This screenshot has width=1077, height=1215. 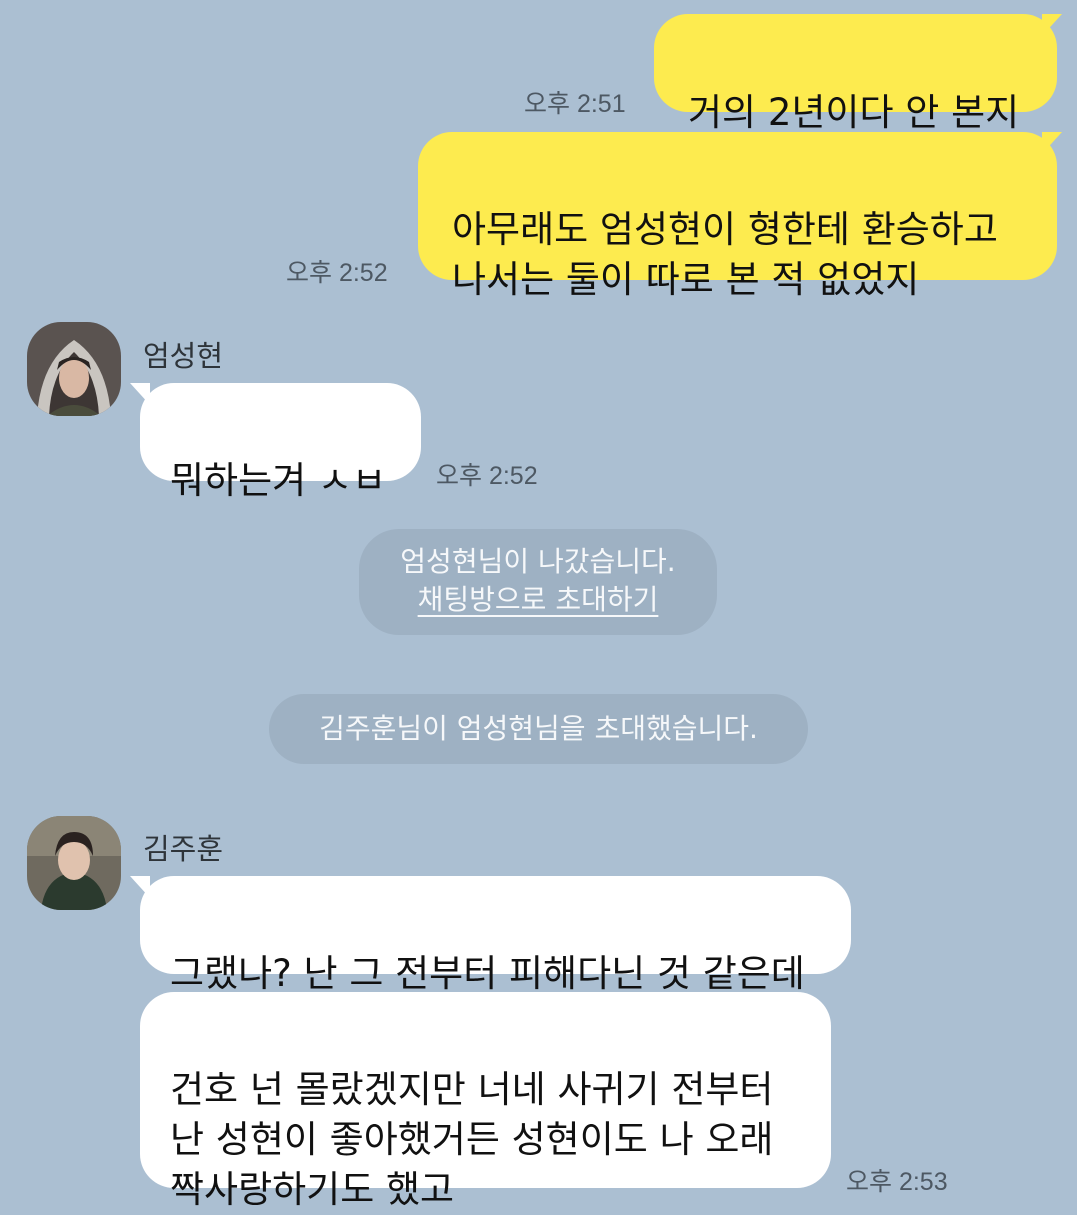 I want to click on invited-notice-text: 김주훈님이 엄성현님을 초대했습니다., so click(x=538, y=728).